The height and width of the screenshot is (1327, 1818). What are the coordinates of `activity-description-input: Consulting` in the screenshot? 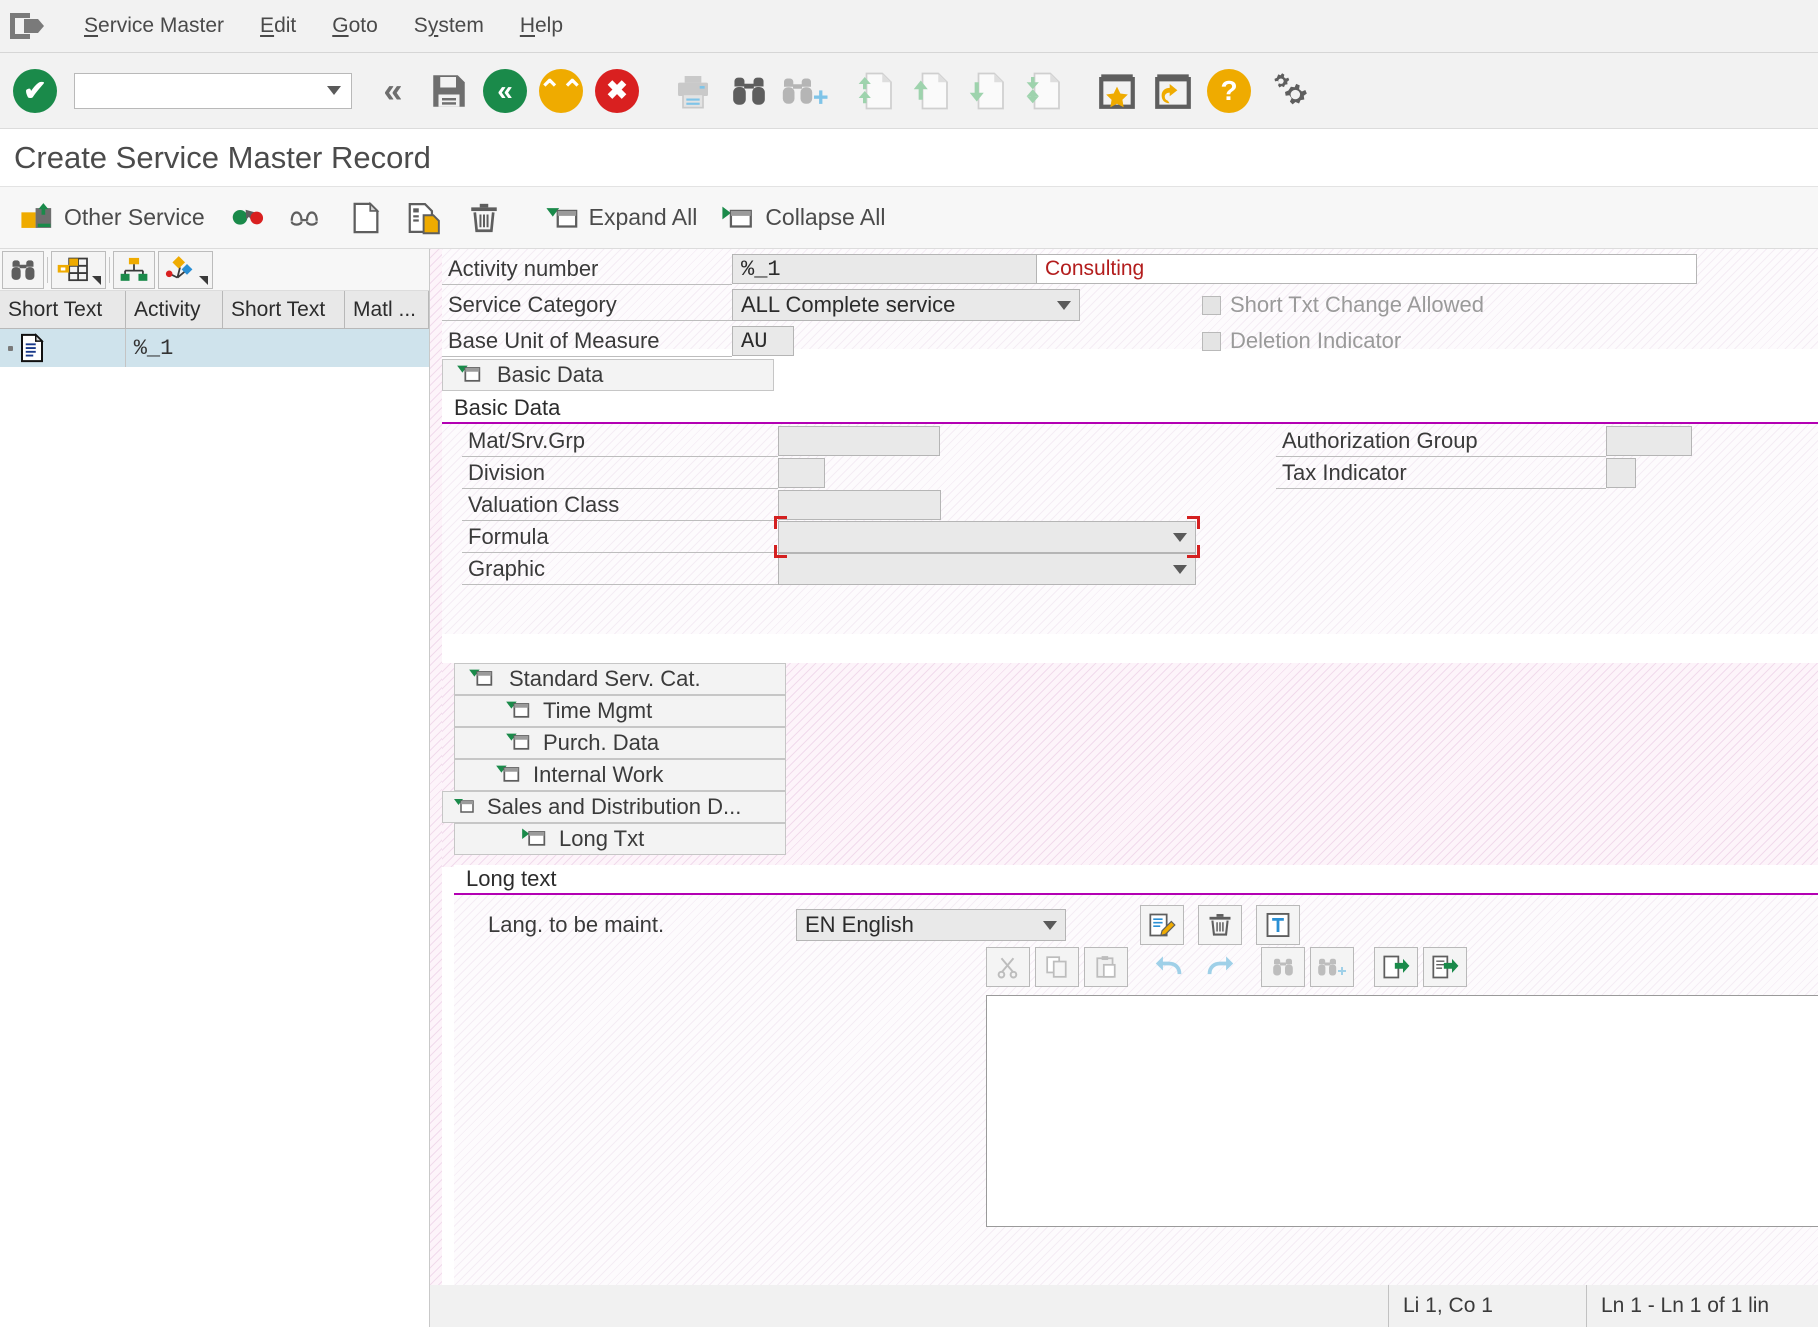 It's located at (1367, 269).